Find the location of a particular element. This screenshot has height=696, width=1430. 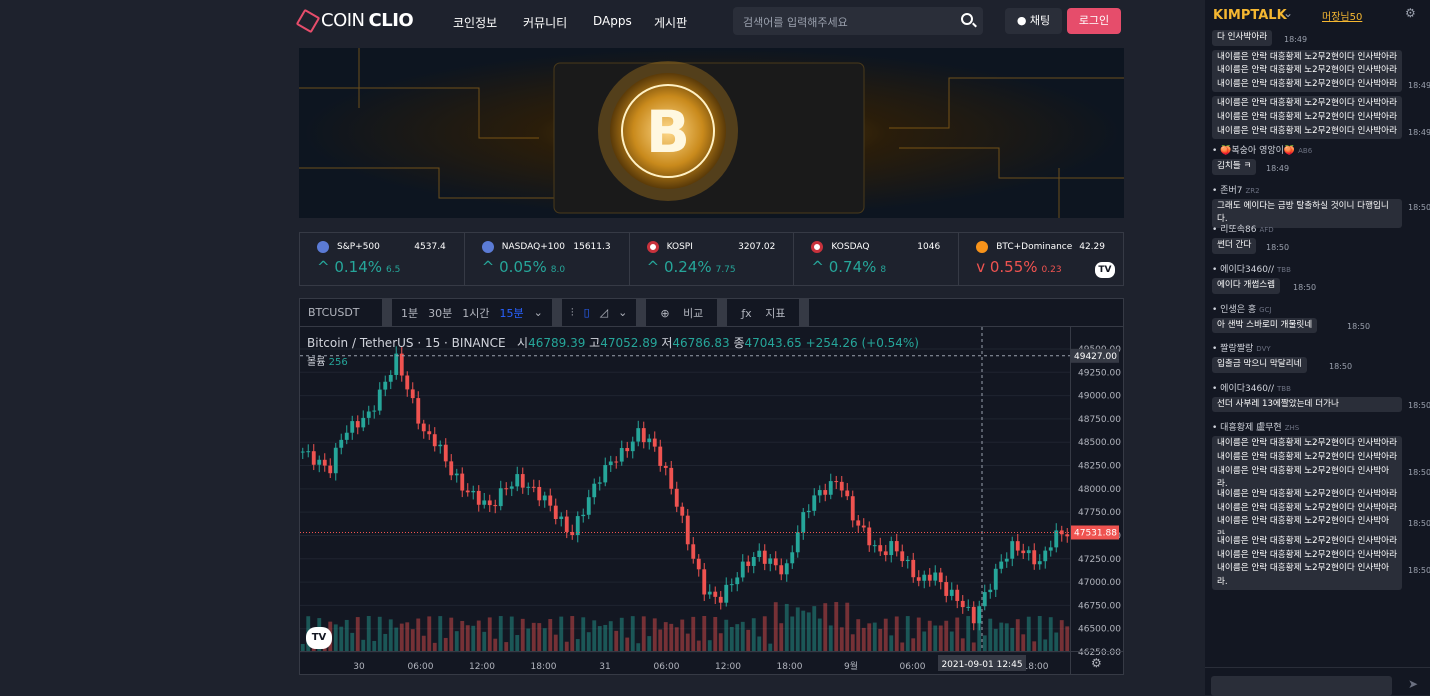

ticker-name: S&P+500 is located at coordinates (358, 247).